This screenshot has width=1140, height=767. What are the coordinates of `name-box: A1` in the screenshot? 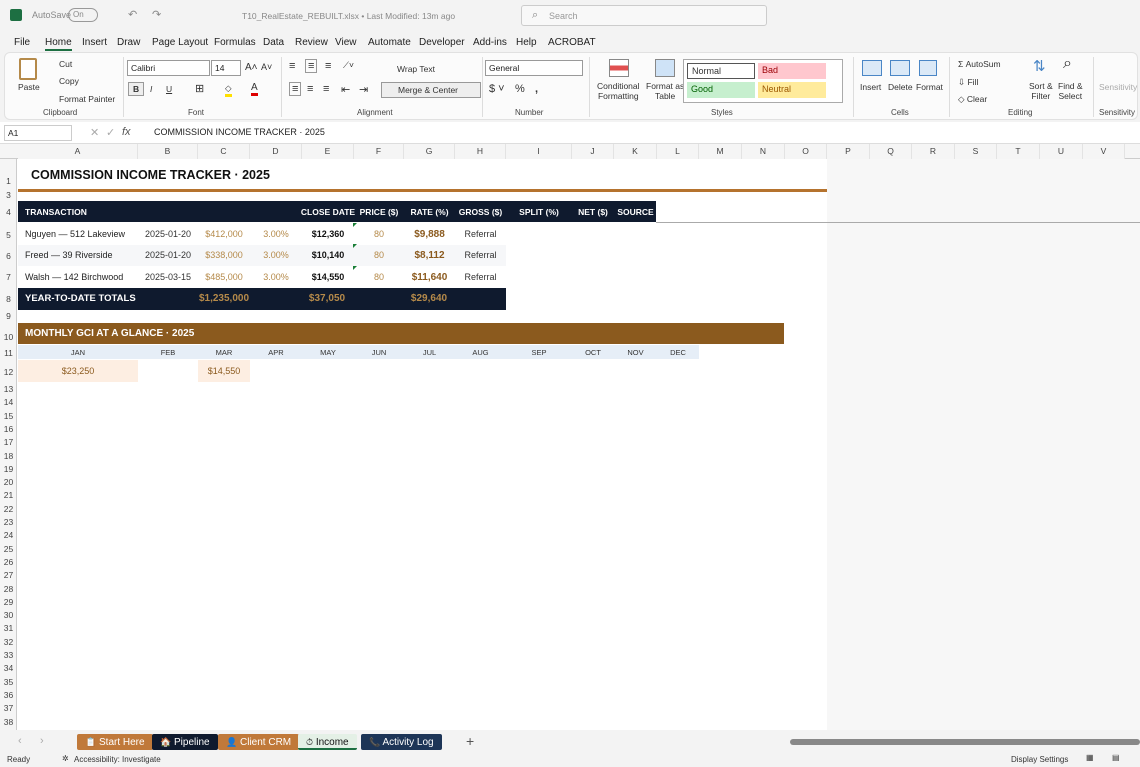 It's located at (38, 133).